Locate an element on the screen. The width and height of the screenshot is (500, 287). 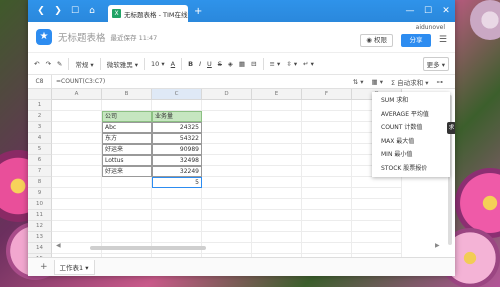
cell: 32498 is located at coordinates (177, 160).